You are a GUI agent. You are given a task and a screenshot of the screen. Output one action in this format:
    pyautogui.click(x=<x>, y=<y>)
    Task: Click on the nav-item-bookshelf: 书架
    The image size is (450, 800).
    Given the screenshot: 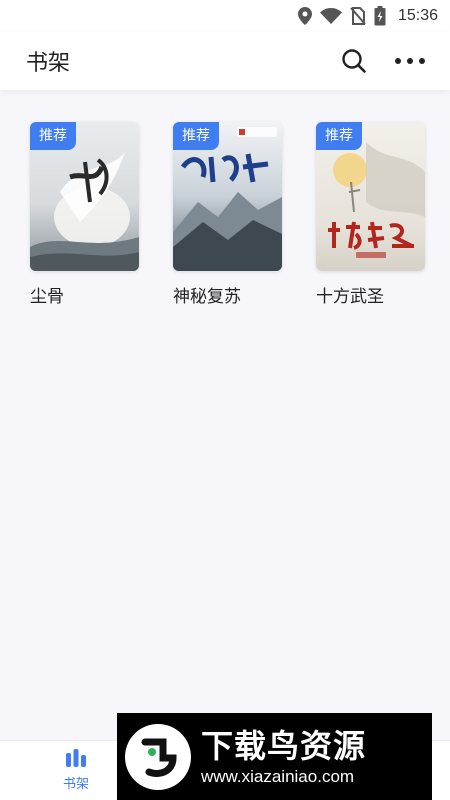 What is the action you would take?
    pyautogui.click(x=76, y=769)
    